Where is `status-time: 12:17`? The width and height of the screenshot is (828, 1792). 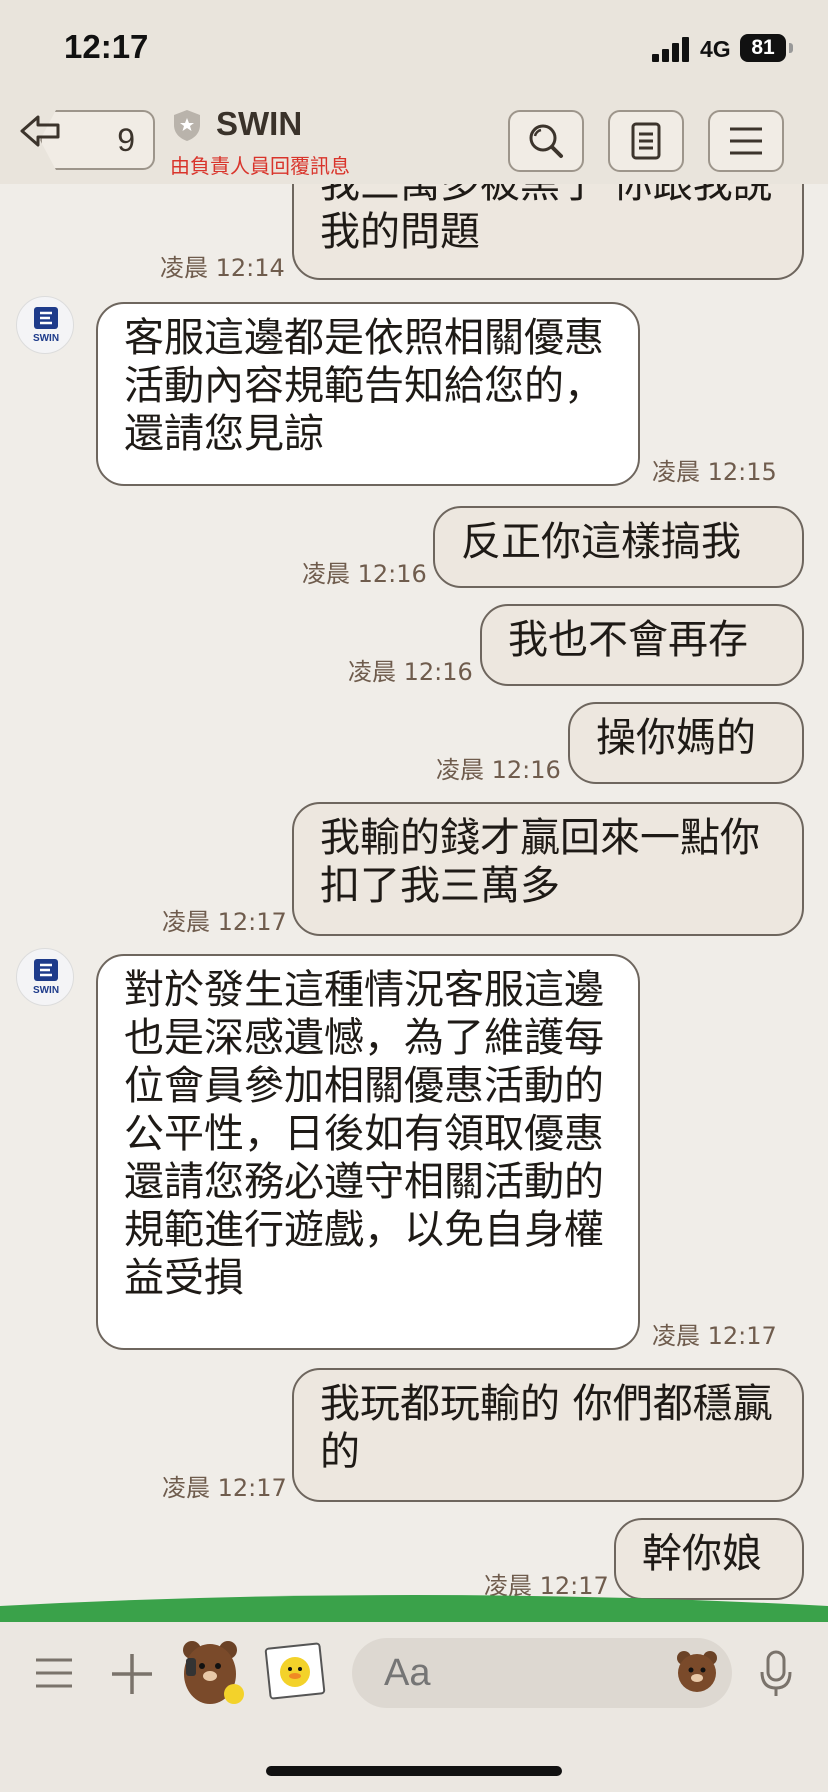
status-time: 12:17 is located at coordinates (106, 46).